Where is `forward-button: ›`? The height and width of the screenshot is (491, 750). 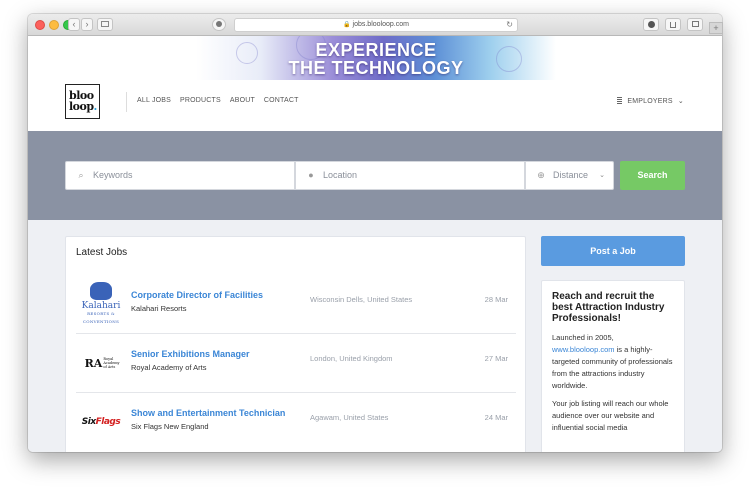 forward-button: › is located at coordinates (87, 24).